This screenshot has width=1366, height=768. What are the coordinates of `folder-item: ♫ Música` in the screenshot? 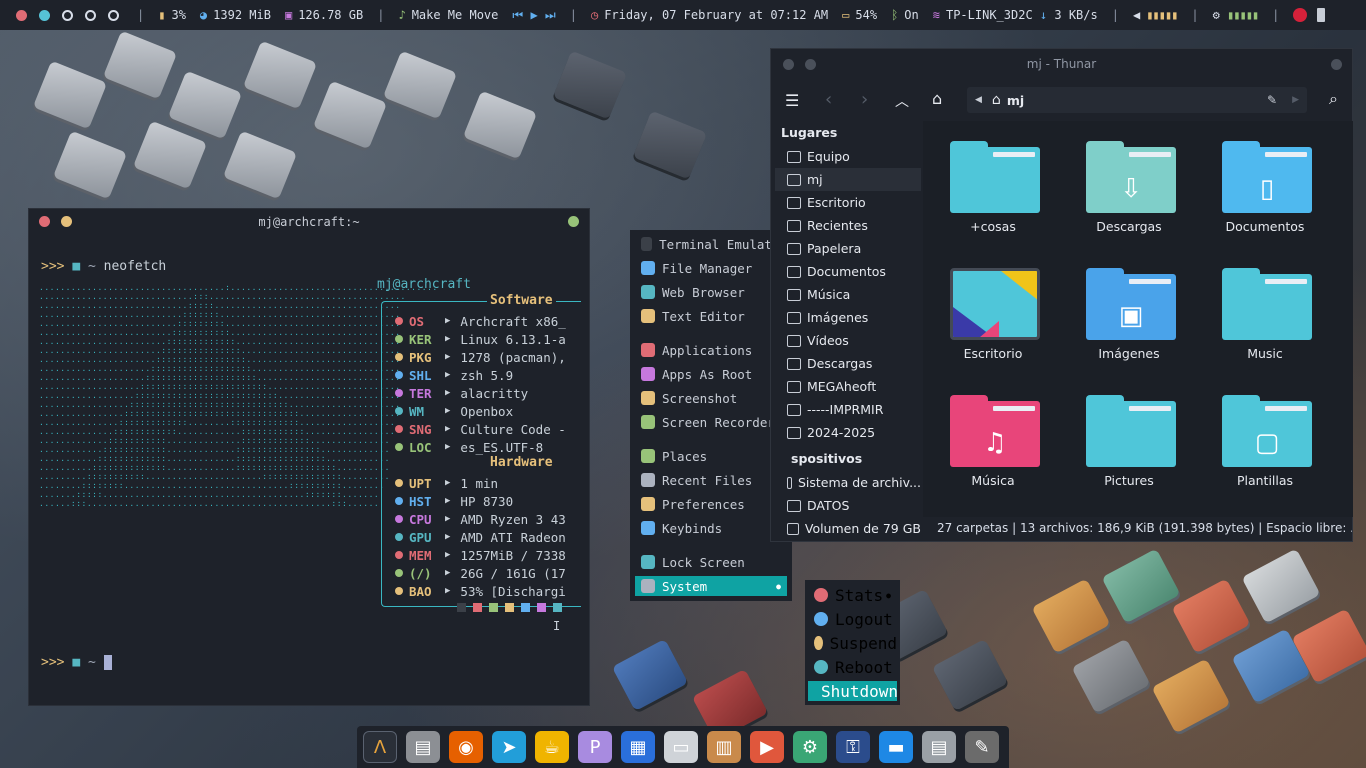 It's located at (993, 447).